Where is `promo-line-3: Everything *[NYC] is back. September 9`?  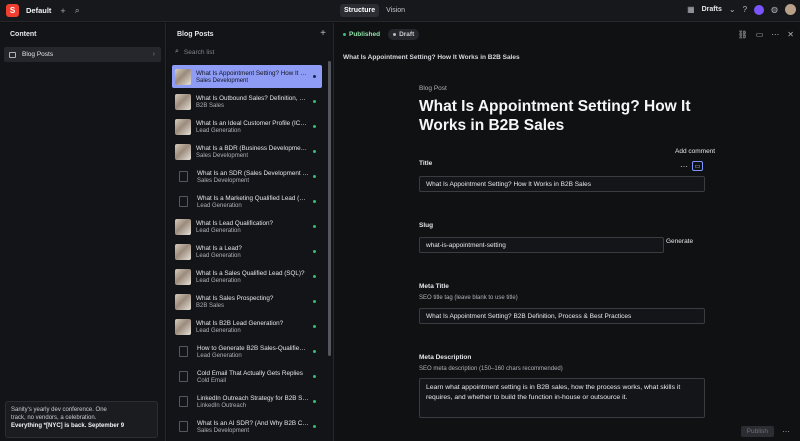
promo-line-3: Everything *[NYC] is back. September 9 is located at coordinates (81, 426).